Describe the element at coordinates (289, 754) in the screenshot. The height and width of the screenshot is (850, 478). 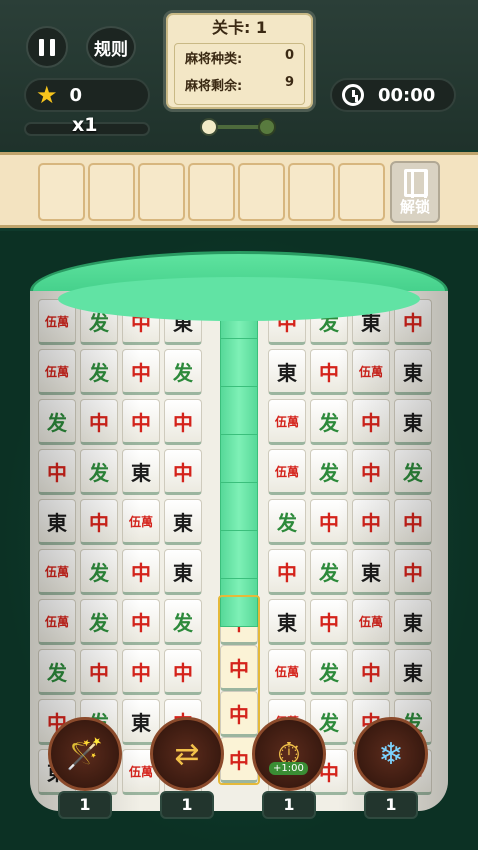
I see `time-bonus-button: ⏱ +1:00` at that location.